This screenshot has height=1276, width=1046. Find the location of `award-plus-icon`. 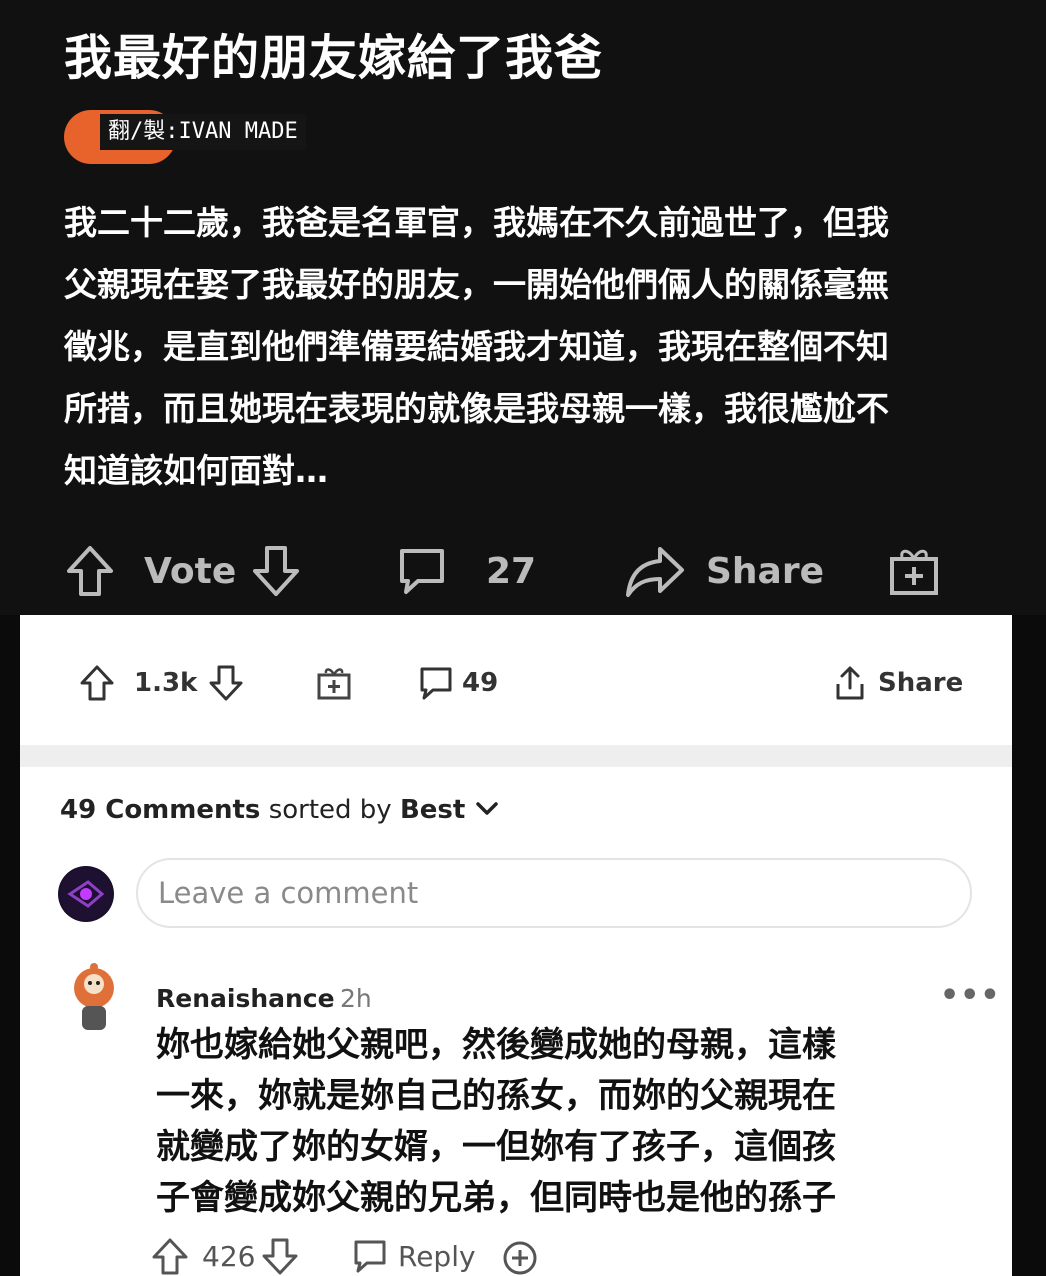

award-plus-icon is located at coordinates (520, 1258).